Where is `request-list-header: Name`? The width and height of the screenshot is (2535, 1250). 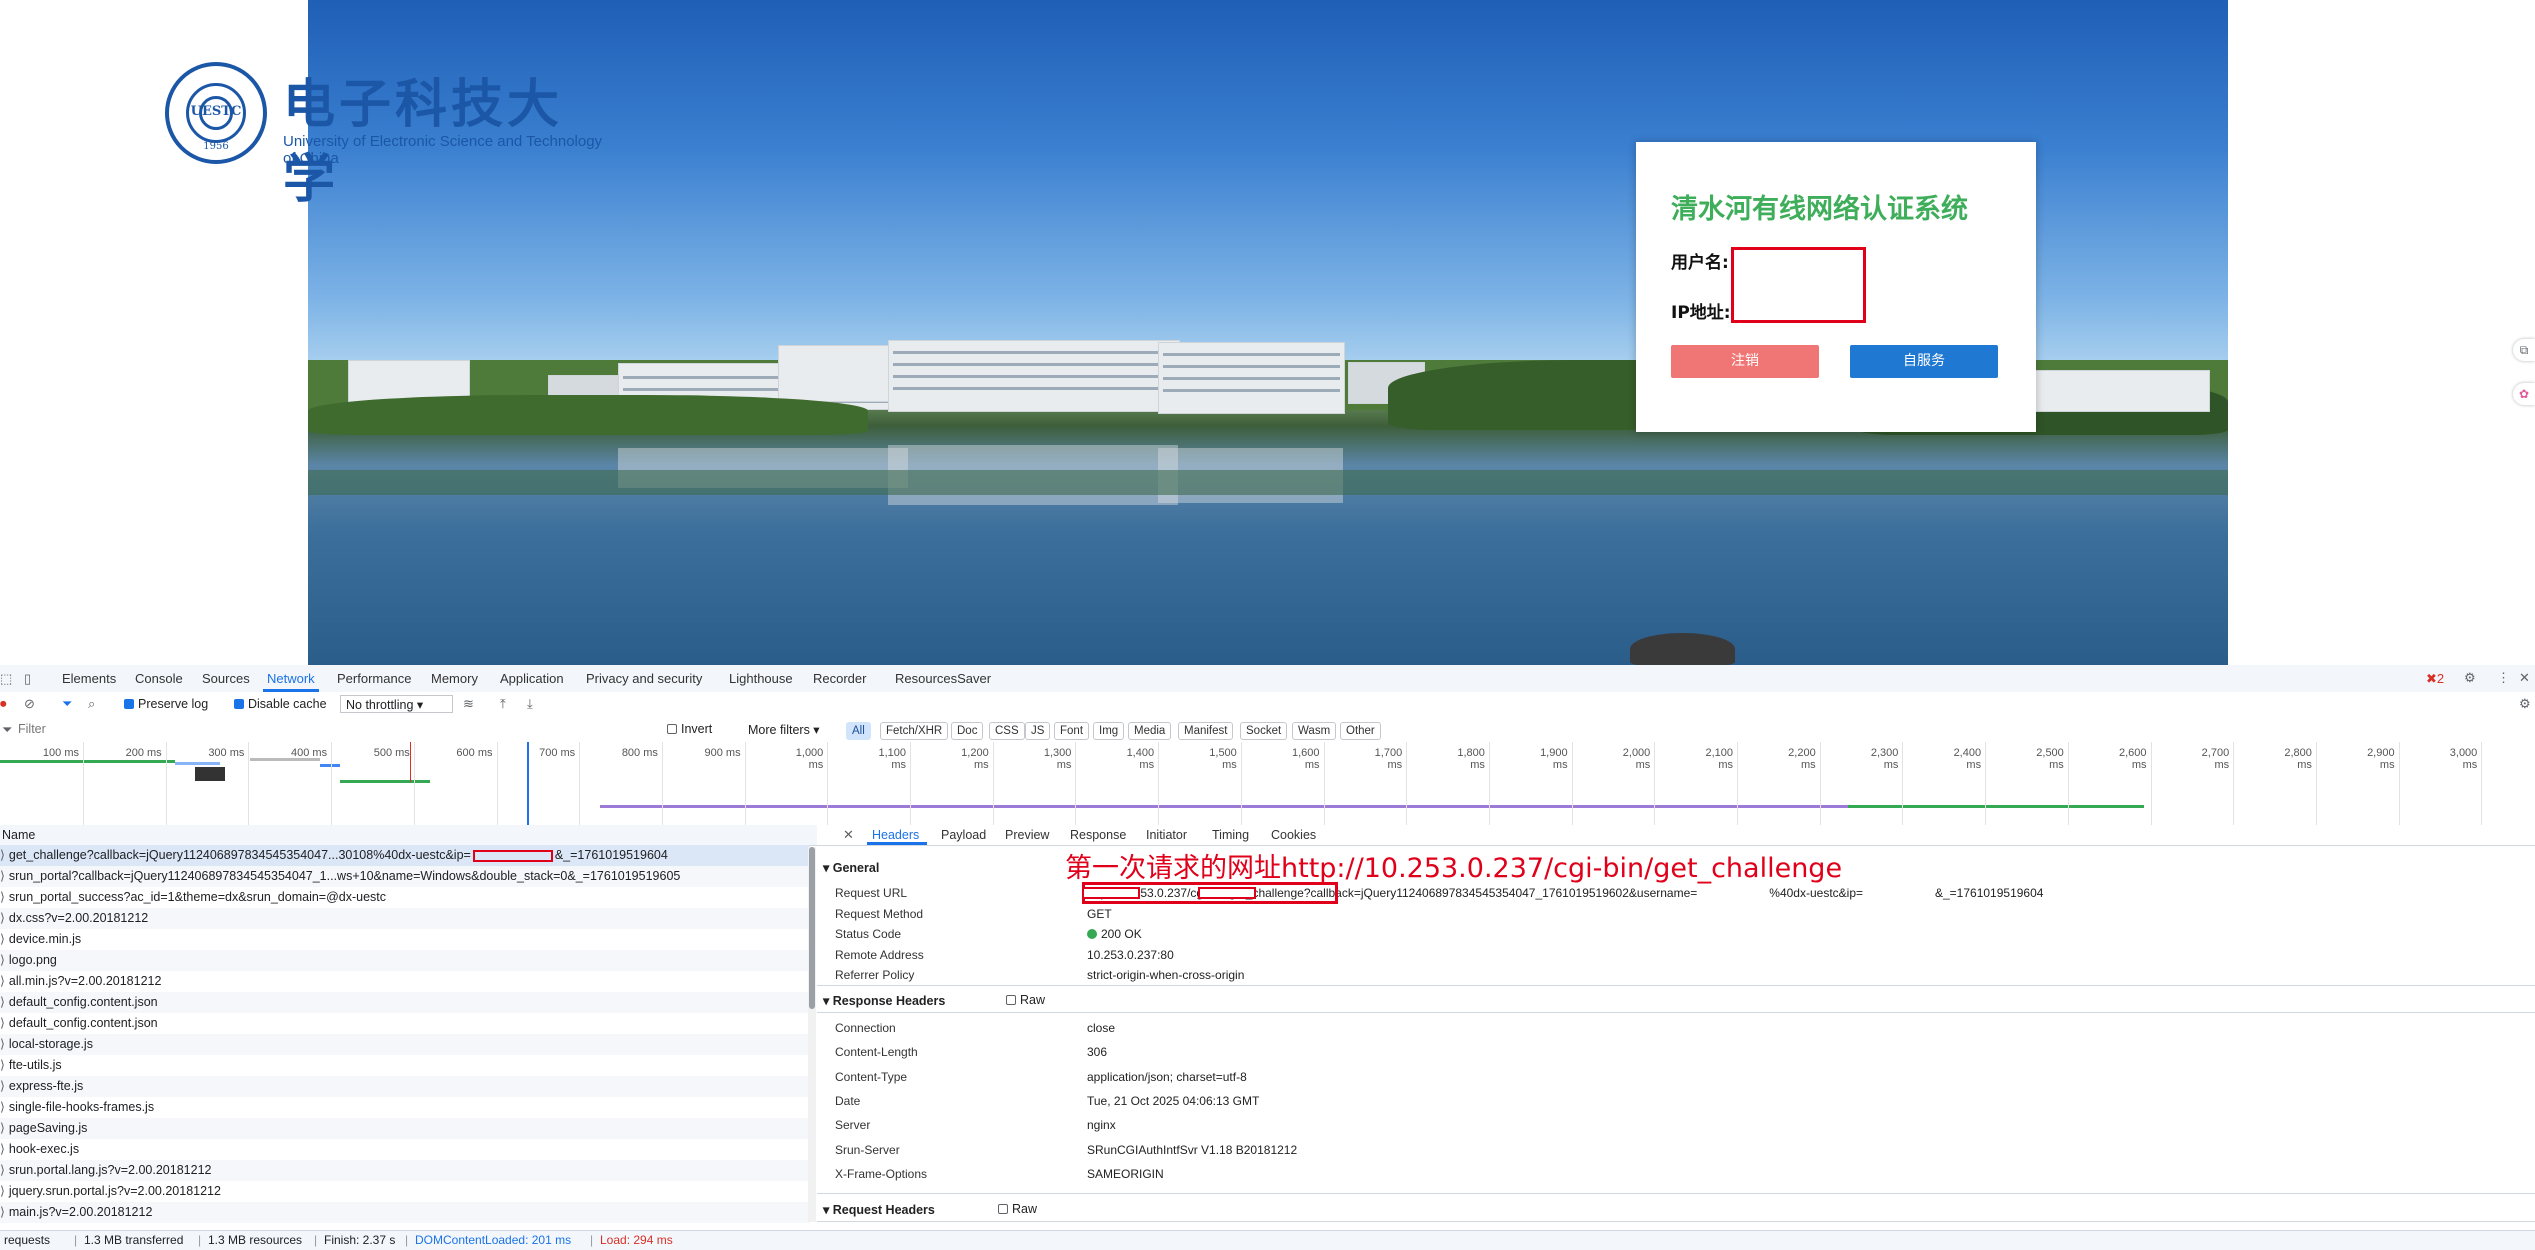
request-list-header: Name is located at coordinates (408, 835).